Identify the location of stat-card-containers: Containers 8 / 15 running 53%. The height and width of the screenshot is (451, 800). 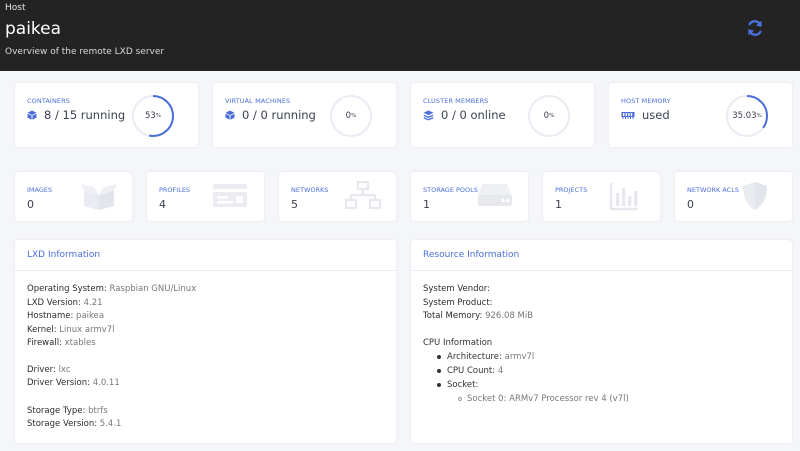
(106, 115).